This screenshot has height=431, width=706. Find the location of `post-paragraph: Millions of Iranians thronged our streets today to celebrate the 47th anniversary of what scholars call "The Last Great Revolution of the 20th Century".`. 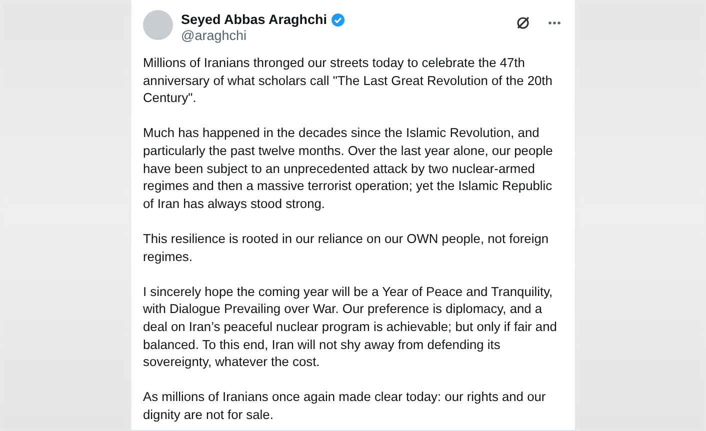

post-paragraph: Millions of Iranians thronged our streets today to celebrate the 47th anniversary of what scholars call "The Last Great Revolution of the 20th Century". is located at coordinates (348, 80).